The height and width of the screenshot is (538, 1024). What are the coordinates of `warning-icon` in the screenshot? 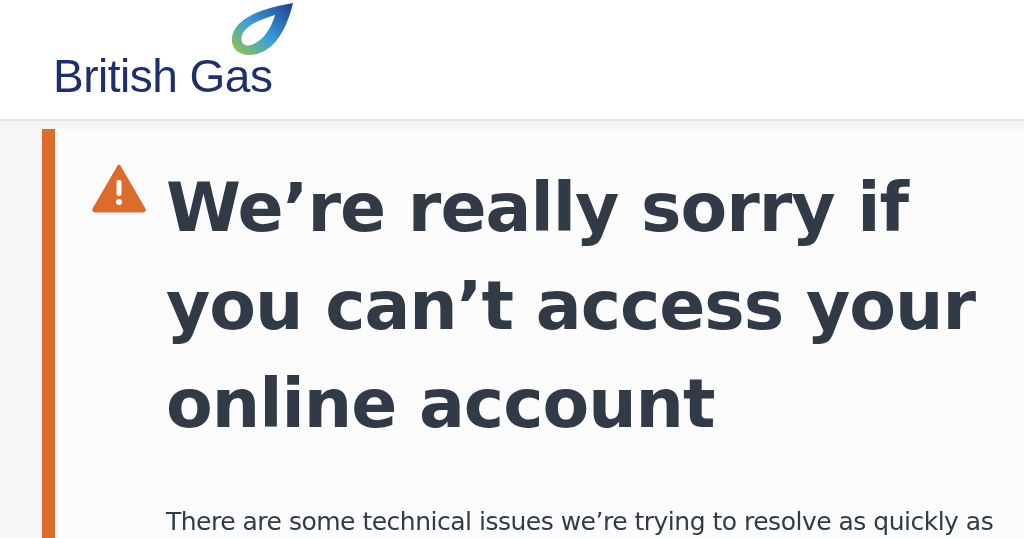 It's located at (119, 188).